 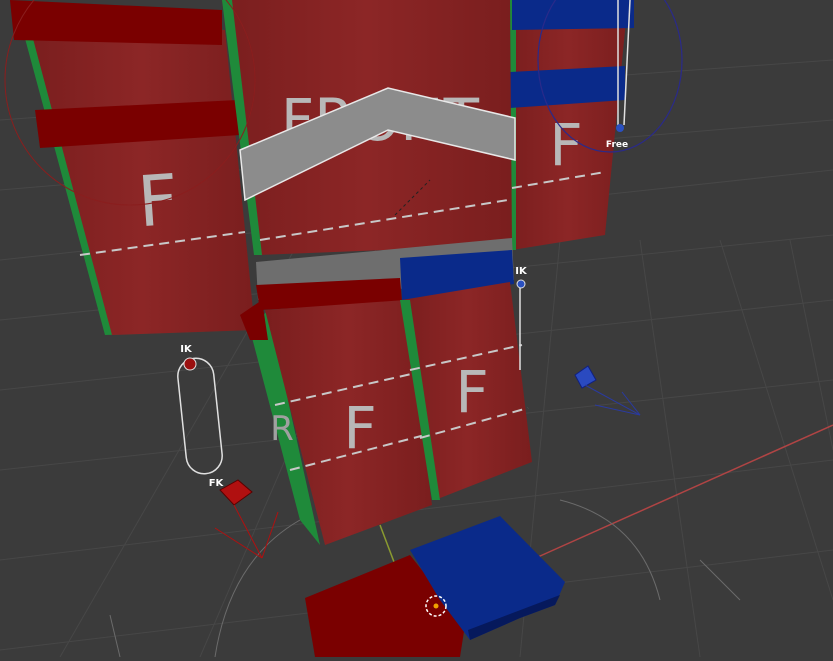 I want to click on left-fk-label: FK, so click(x=217, y=483).